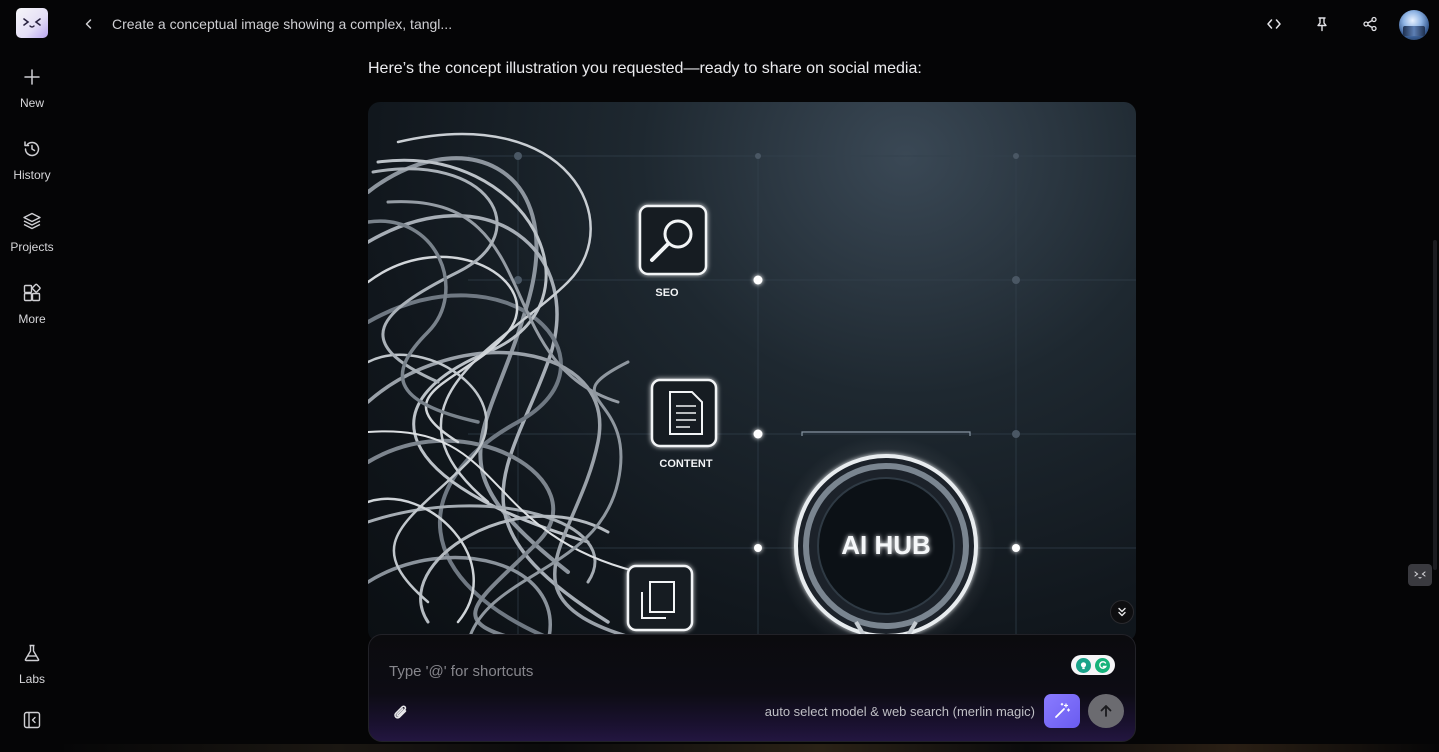 This screenshot has height=752, width=1439. What do you see at coordinates (32, 149) in the screenshot?
I see `history-icon` at bounding box center [32, 149].